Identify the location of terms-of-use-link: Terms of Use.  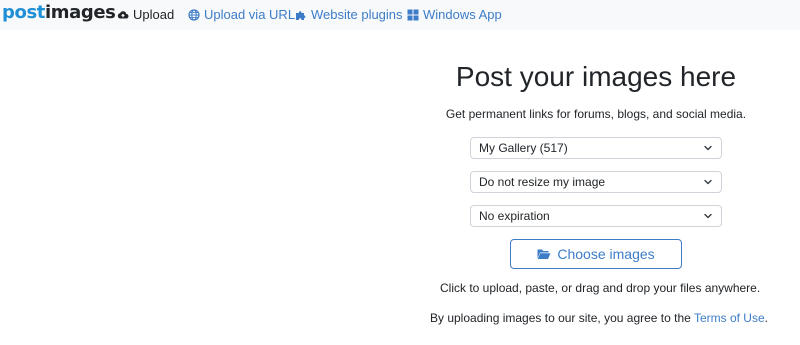
(729, 318).